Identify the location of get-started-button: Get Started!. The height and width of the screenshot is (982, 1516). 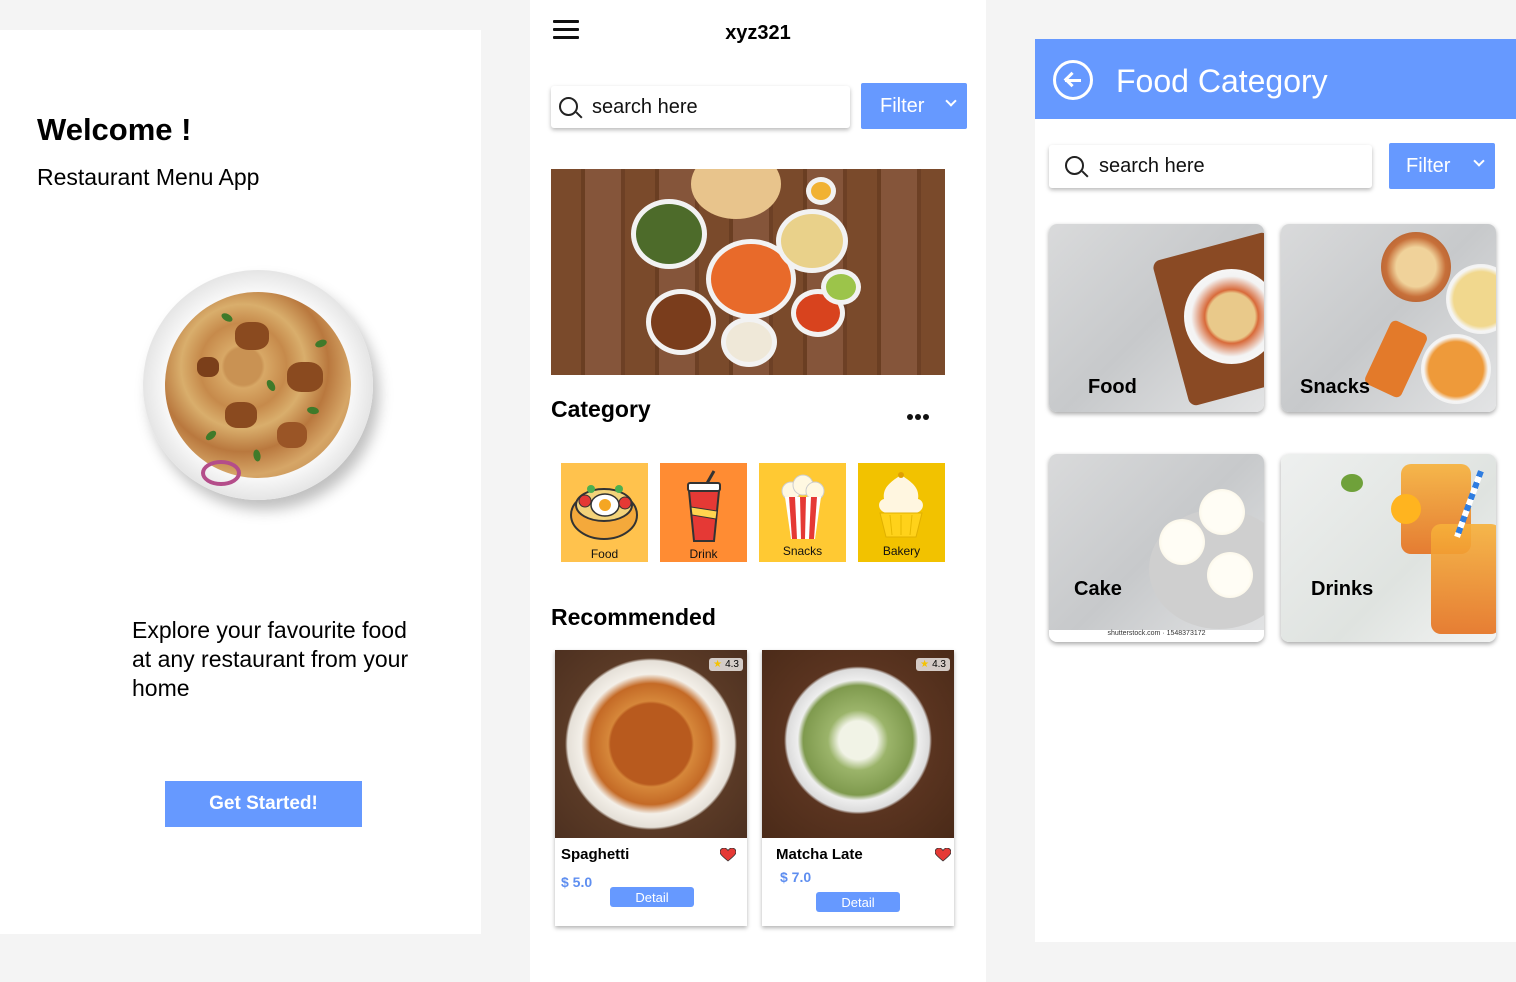
(263, 804).